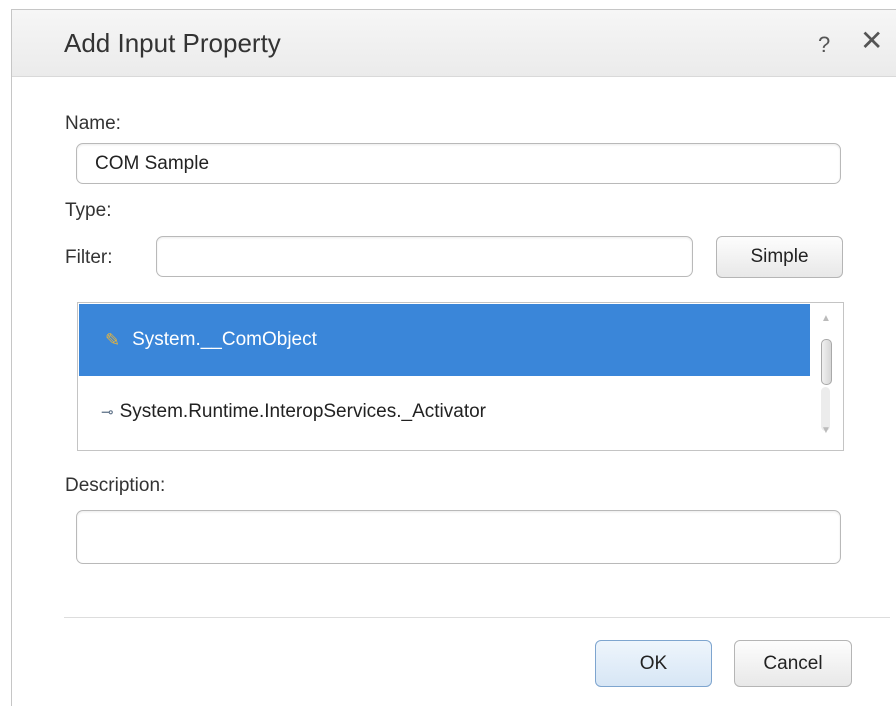 The image size is (896, 706). Describe the element at coordinates (172, 43) in the screenshot. I see `dialog-title: Add Input Property` at that location.